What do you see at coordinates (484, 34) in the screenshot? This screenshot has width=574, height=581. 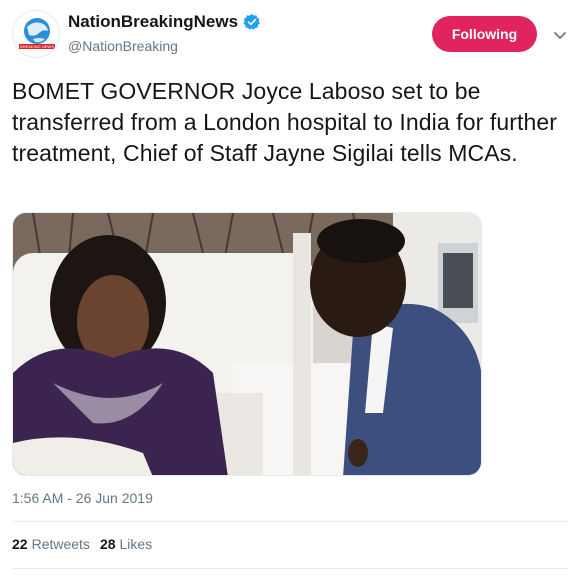 I see `following-button: Following` at bounding box center [484, 34].